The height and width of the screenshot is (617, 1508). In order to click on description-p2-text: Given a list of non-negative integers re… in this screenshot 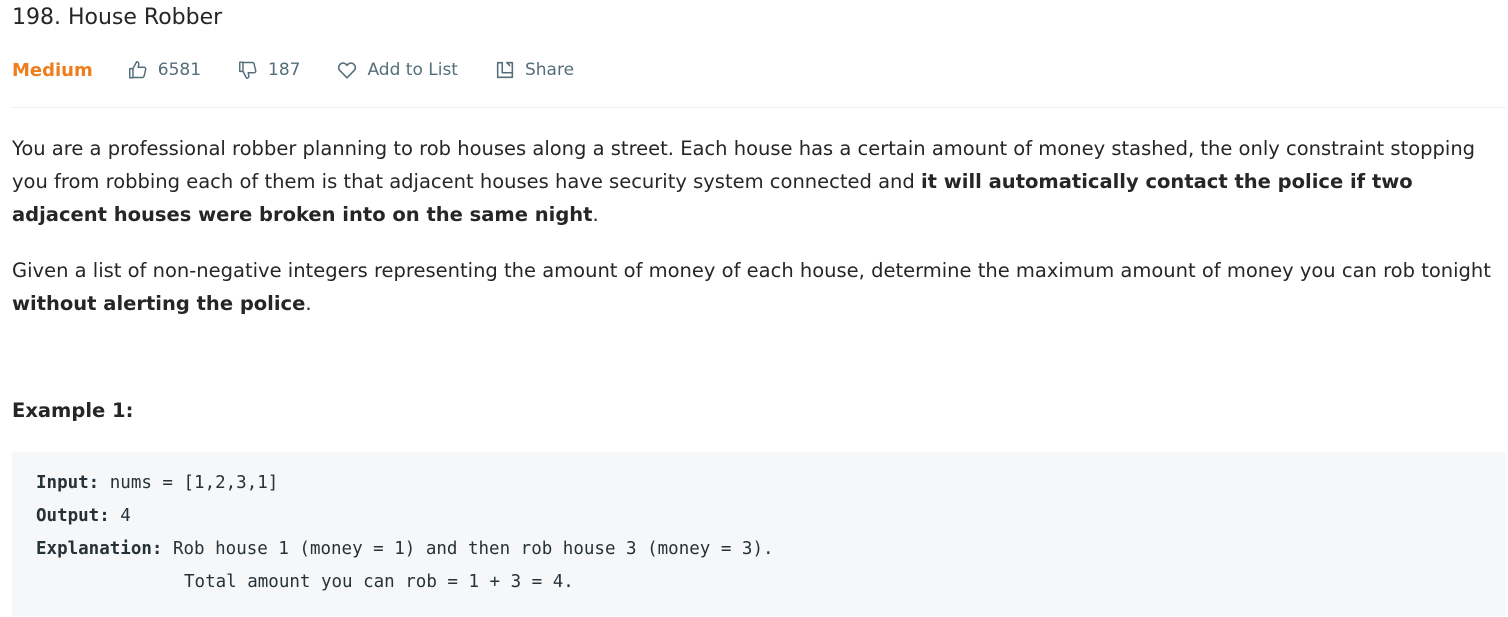, I will do `click(751, 270)`.